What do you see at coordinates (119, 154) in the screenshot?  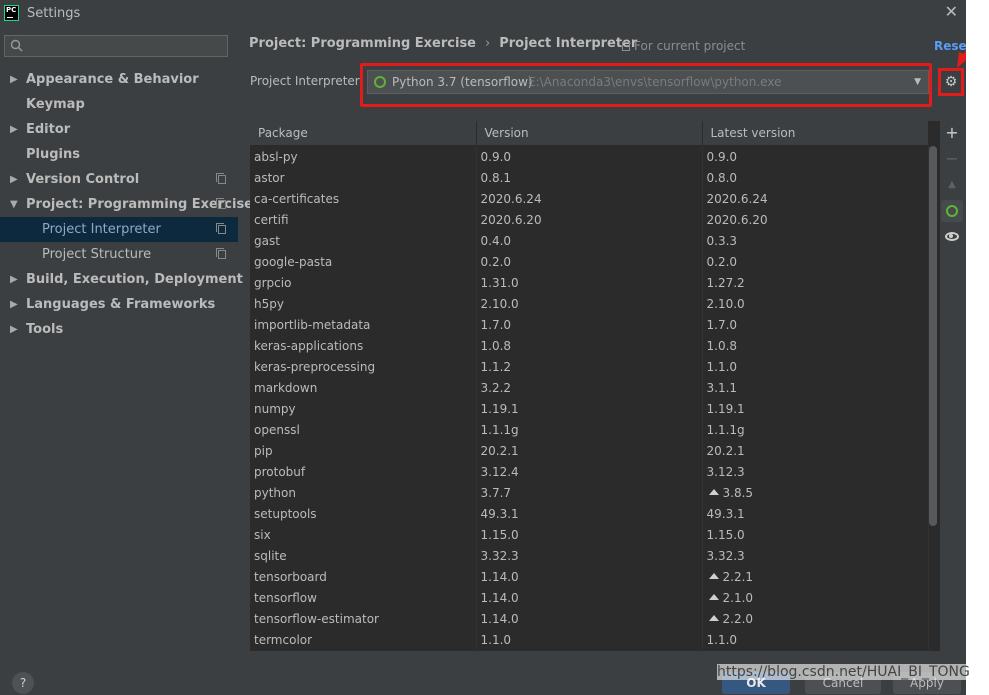 I see `sidebar-item-plugins: Plugins` at bounding box center [119, 154].